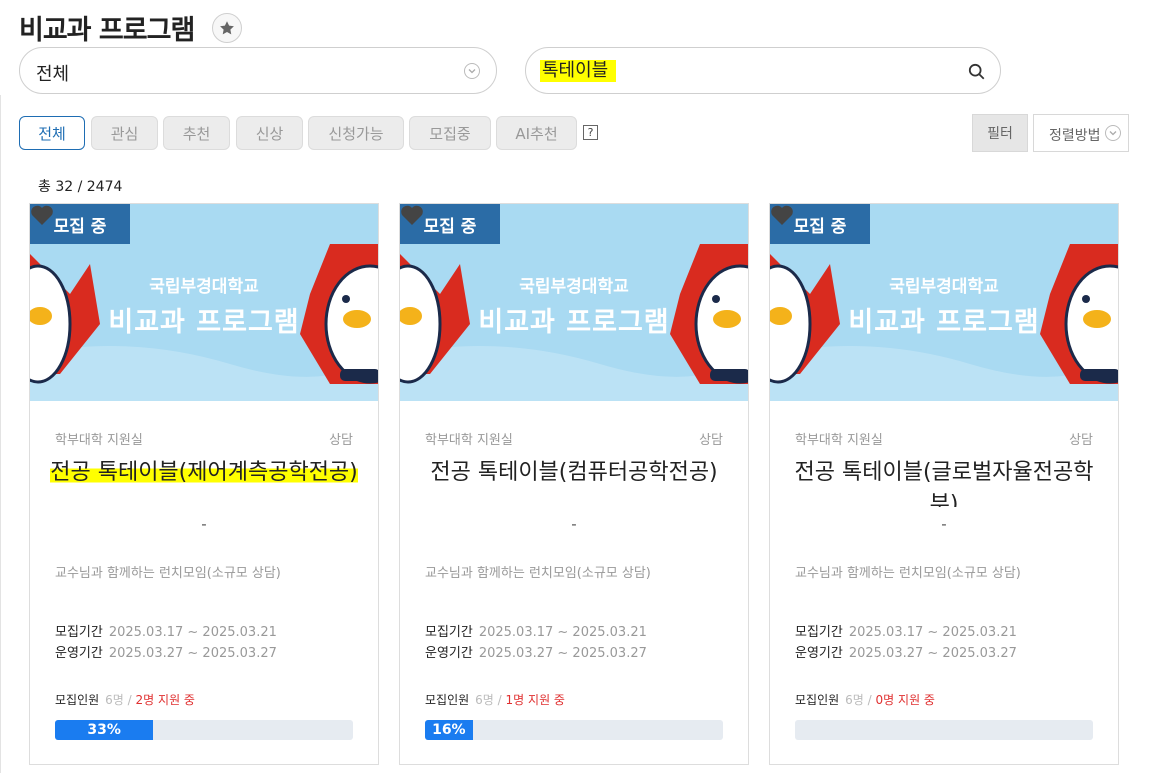 This screenshot has width=1174, height=773. What do you see at coordinates (574, 730) in the screenshot?
I see `progress-bar: 16%` at bounding box center [574, 730].